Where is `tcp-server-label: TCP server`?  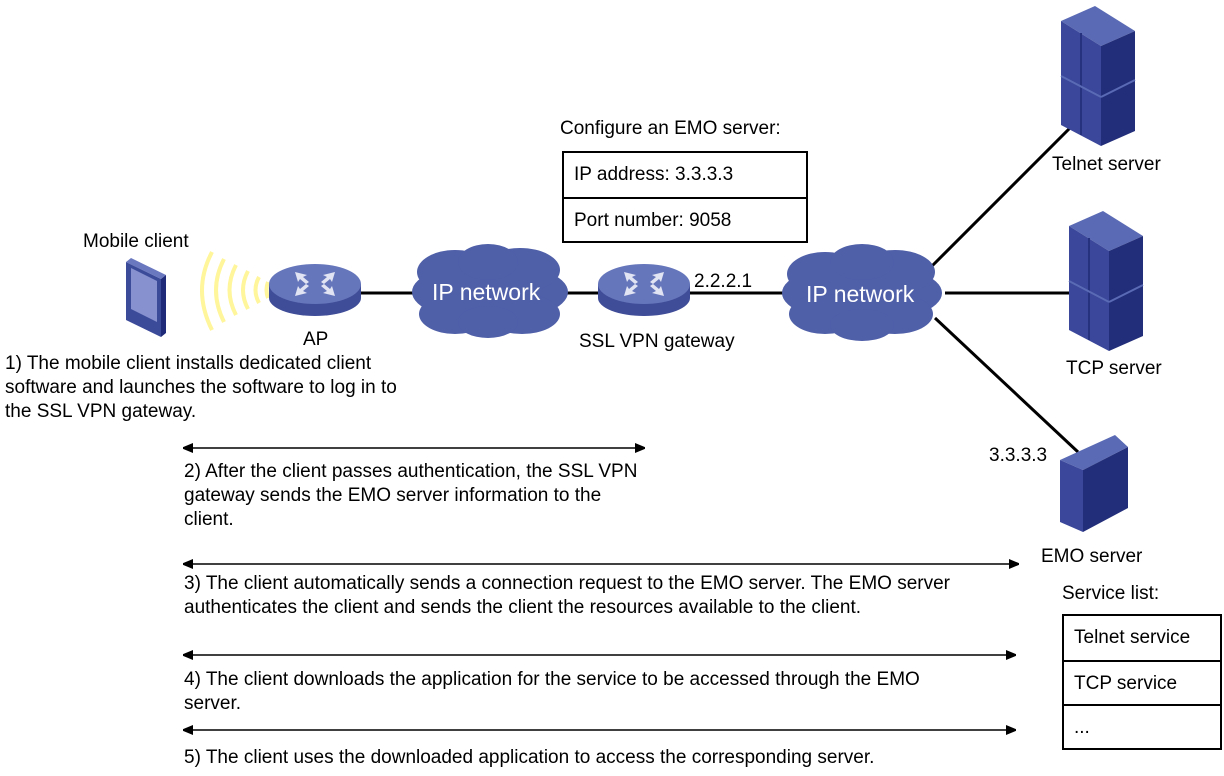
tcp-server-label: TCP server is located at coordinates (1114, 368).